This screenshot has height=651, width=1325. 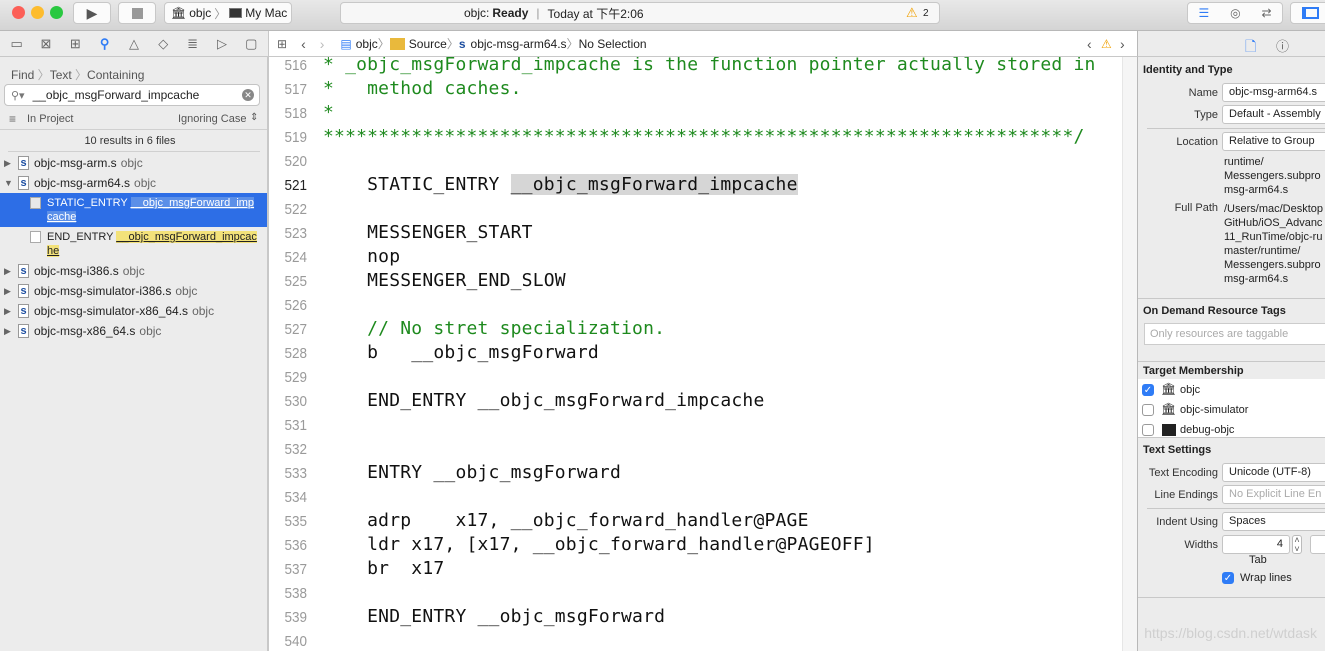 What do you see at coordinates (1273, 521) in the screenshot?
I see `indent-popup: Spaces` at bounding box center [1273, 521].